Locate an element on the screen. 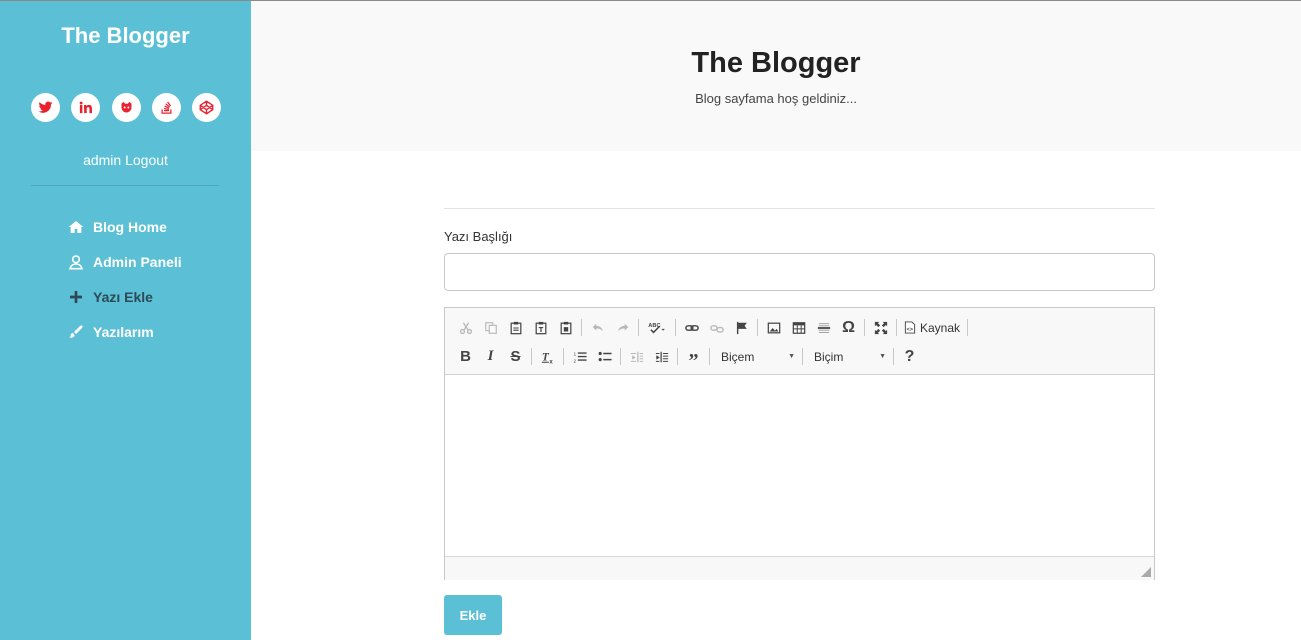  svg-text: 1 is located at coordinates (574, 354).